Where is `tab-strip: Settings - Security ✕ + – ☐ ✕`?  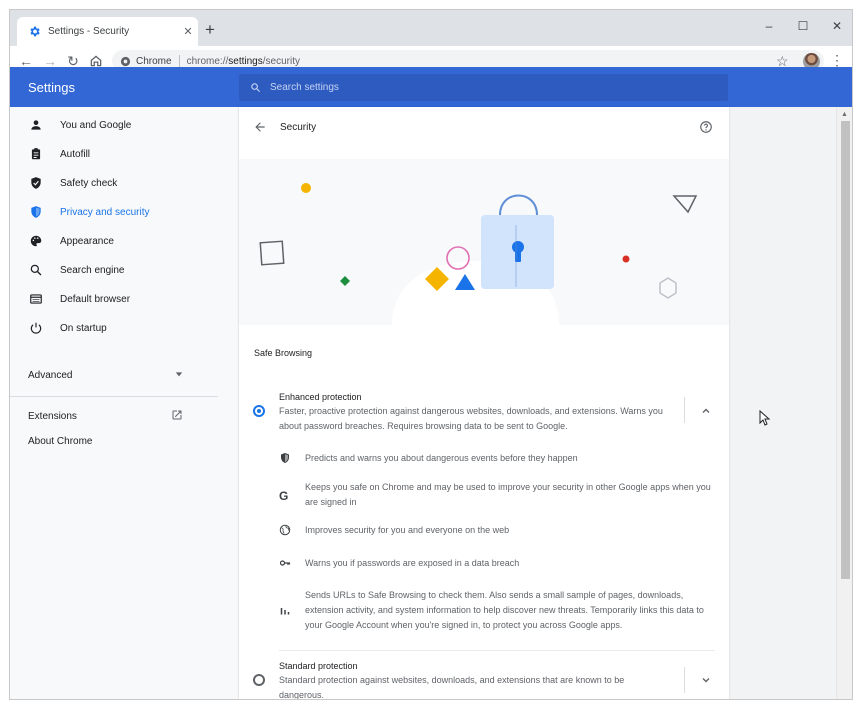 tab-strip: Settings - Security ✕ + – ☐ ✕ is located at coordinates (431, 28).